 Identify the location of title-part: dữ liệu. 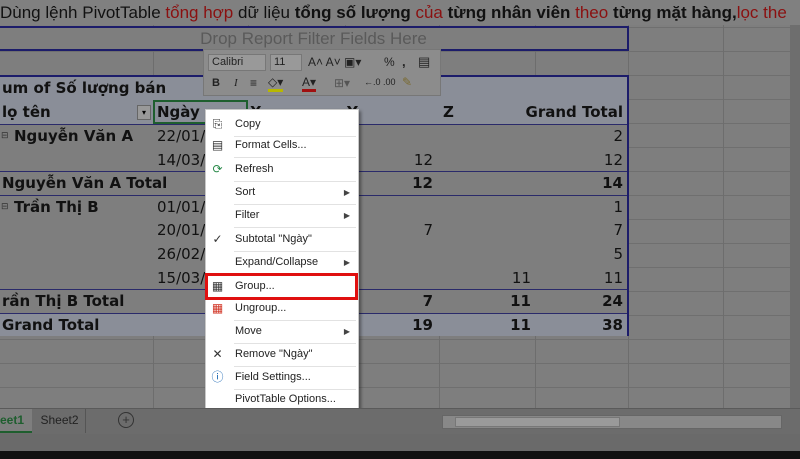
(264, 12).